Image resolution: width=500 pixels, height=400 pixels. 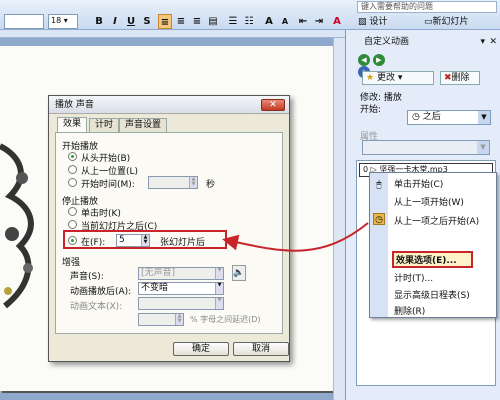 I want to click on start-combo: ◷ 之后 ▼, so click(x=449, y=117).